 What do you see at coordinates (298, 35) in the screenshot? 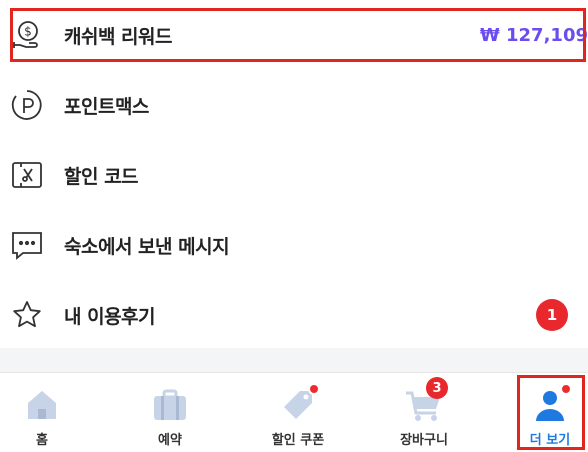
I see `cashback-highlight-box` at bounding box center [298, 35].